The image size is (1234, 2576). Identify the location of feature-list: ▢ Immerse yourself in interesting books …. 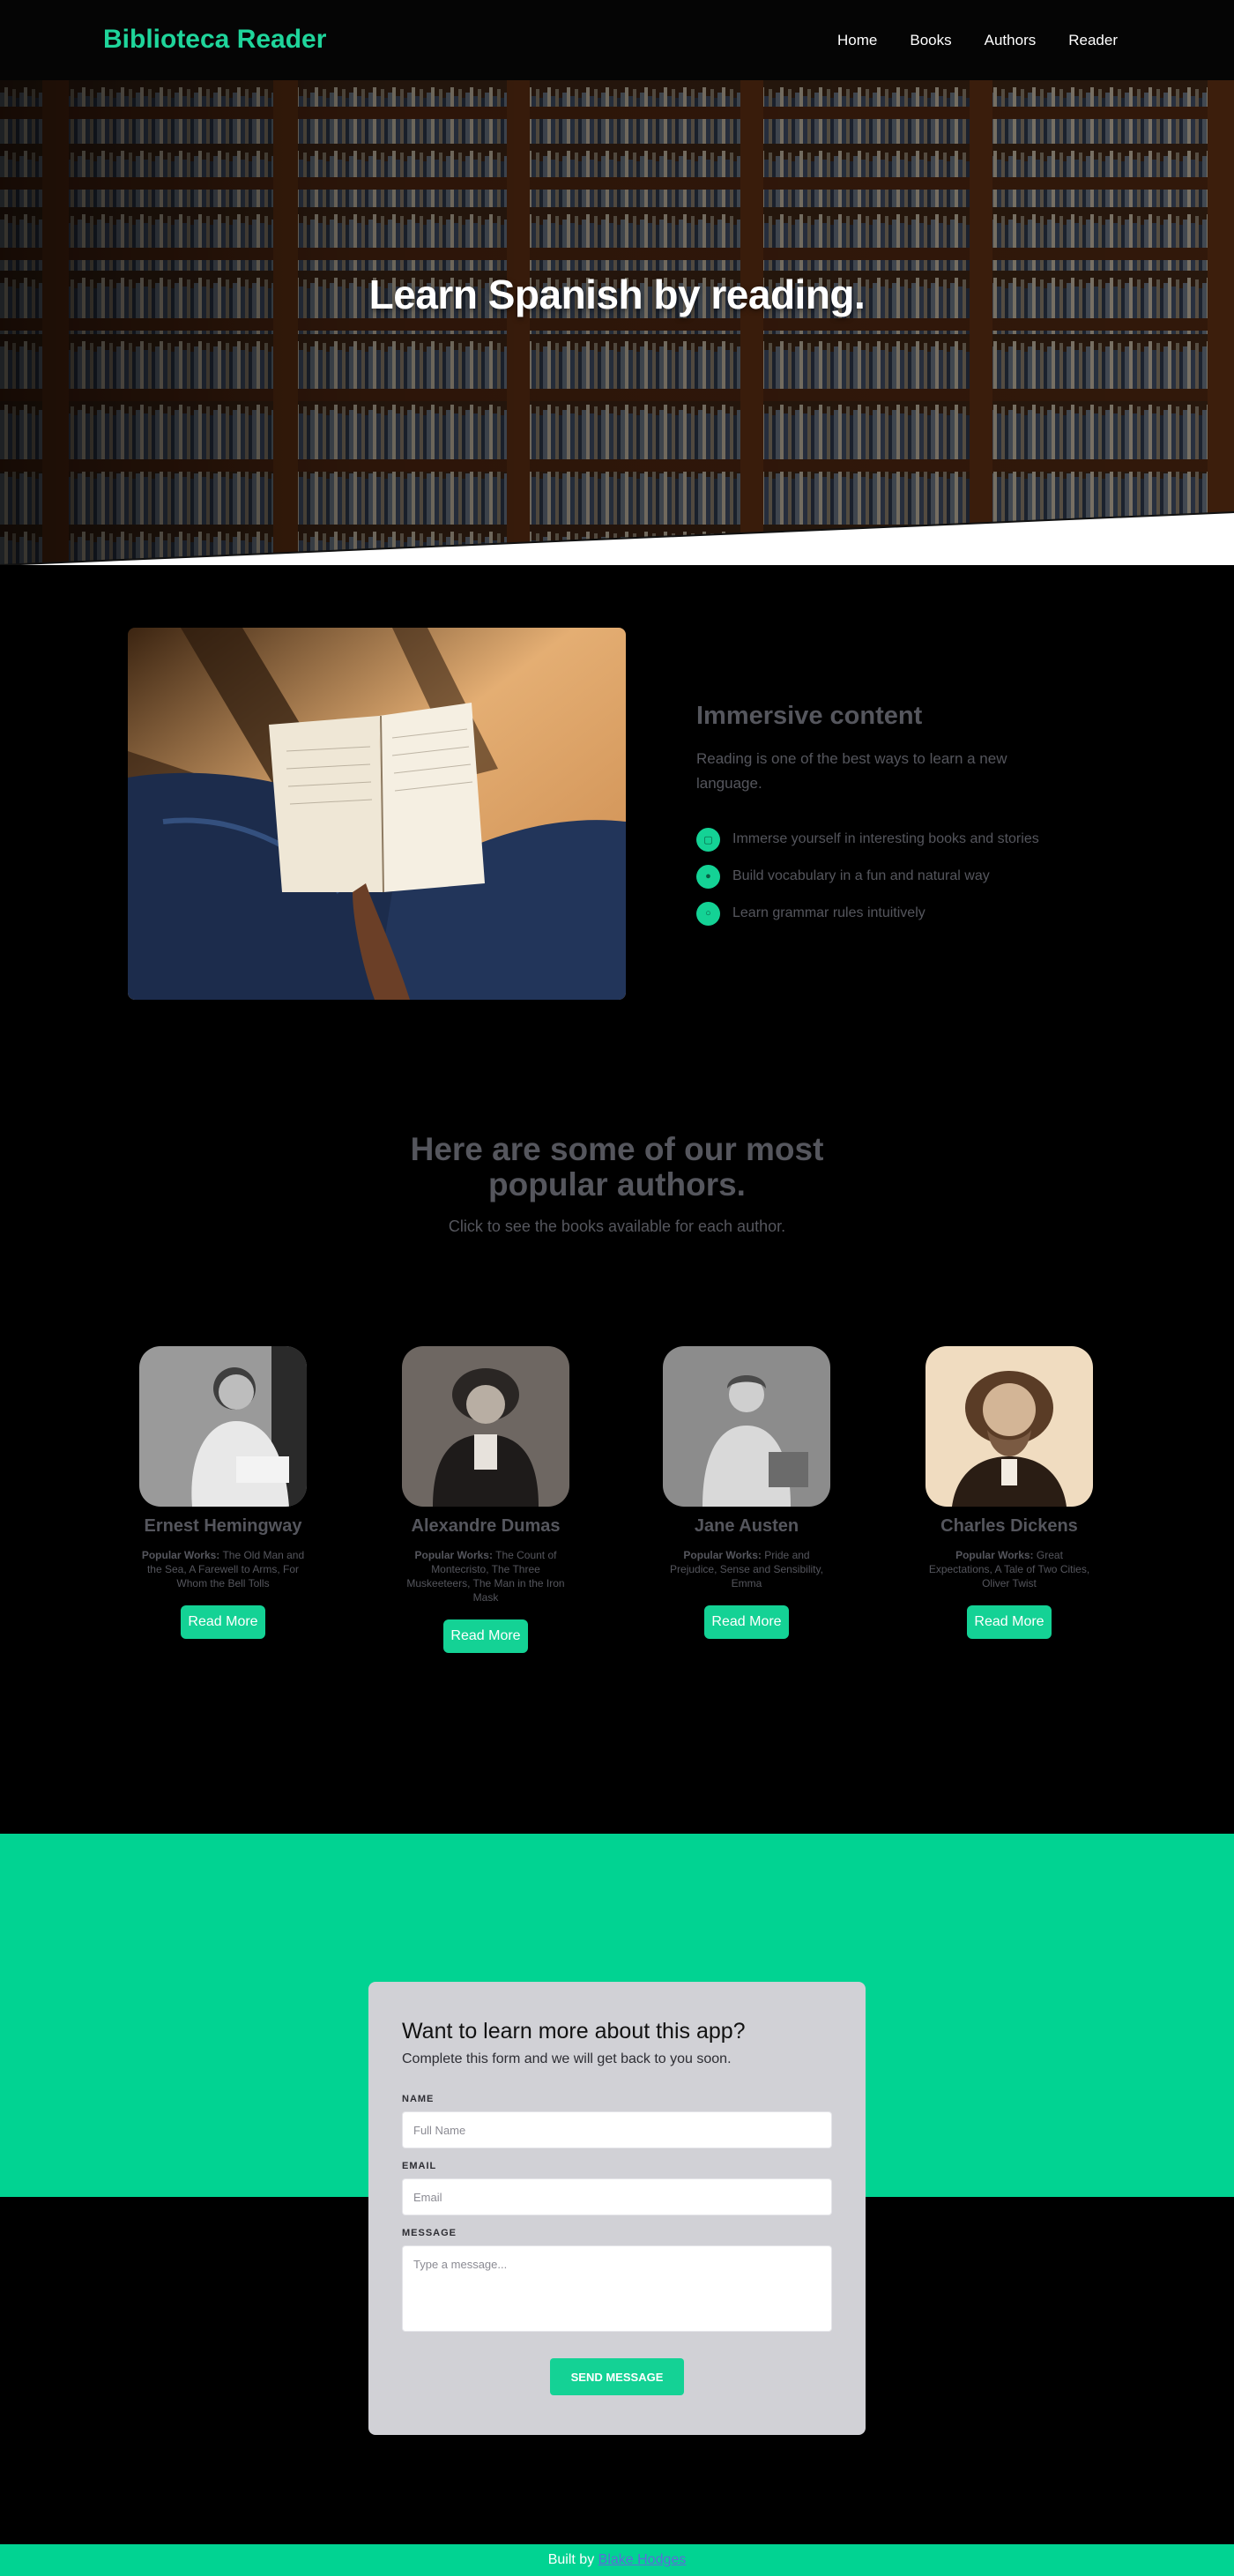
(872, 877).